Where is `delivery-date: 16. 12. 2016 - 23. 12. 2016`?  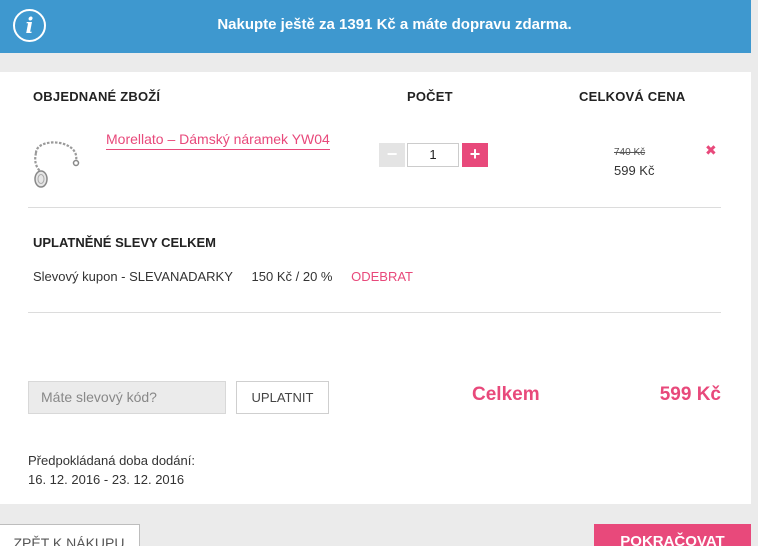
delivery-date: 16. 12. 2016 - 23. 12. 2016 is located at coordinates (106, 479).